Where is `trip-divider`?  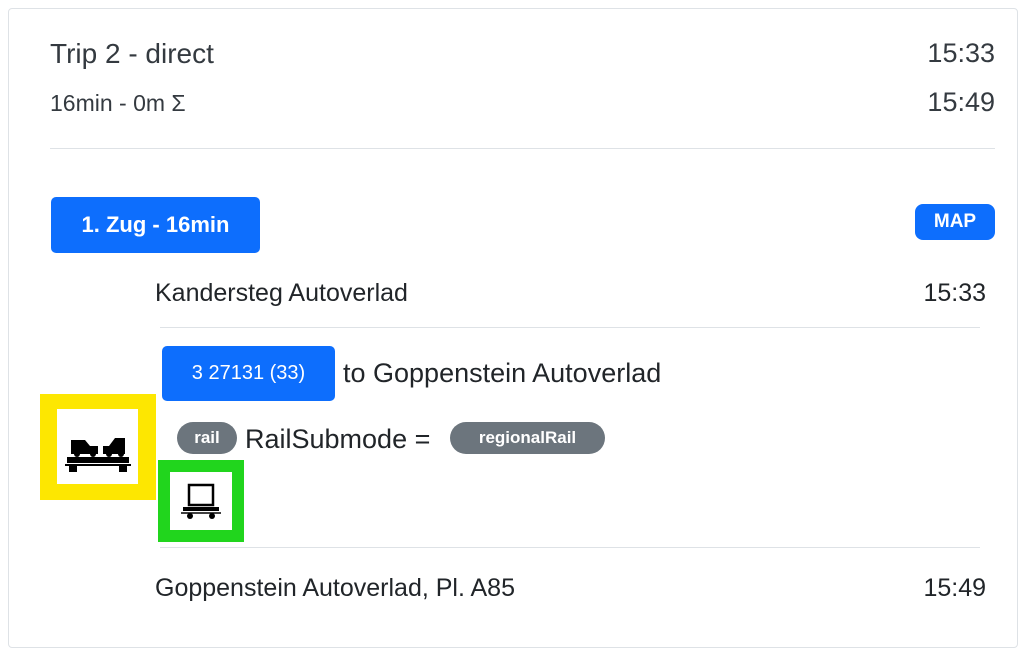
trip-divider is located at coordinates (522, 148).